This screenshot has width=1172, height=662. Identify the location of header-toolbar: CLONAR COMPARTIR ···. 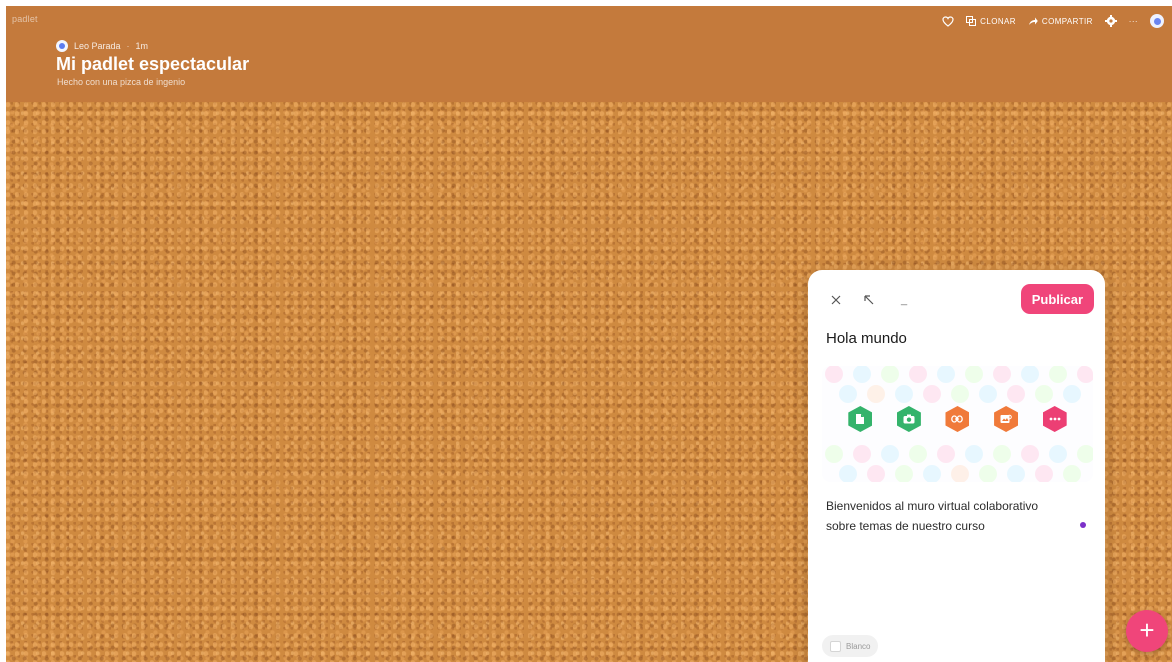
(1053, 21).